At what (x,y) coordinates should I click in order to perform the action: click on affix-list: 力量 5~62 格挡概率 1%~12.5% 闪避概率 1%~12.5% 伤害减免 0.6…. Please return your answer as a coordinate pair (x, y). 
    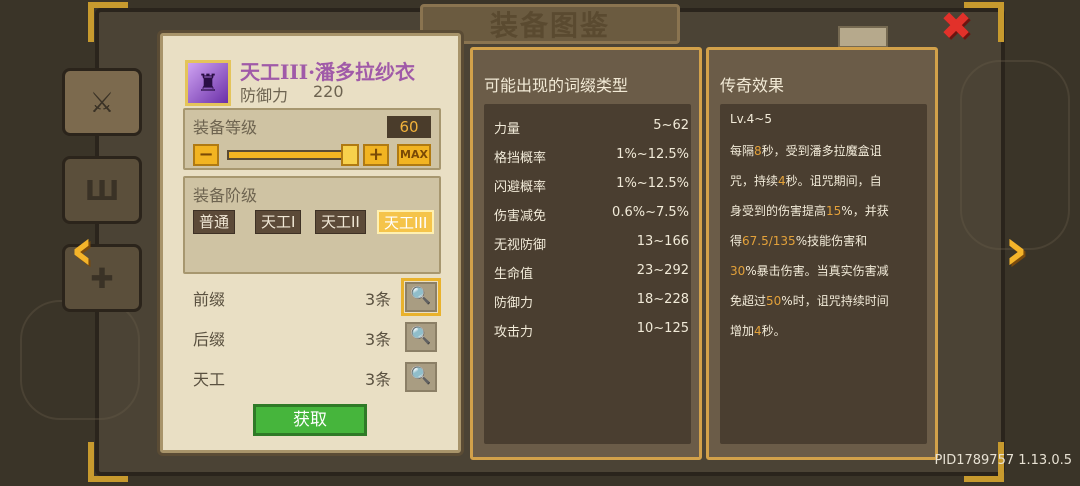
    Looking at the image, I should click on (587, 274).